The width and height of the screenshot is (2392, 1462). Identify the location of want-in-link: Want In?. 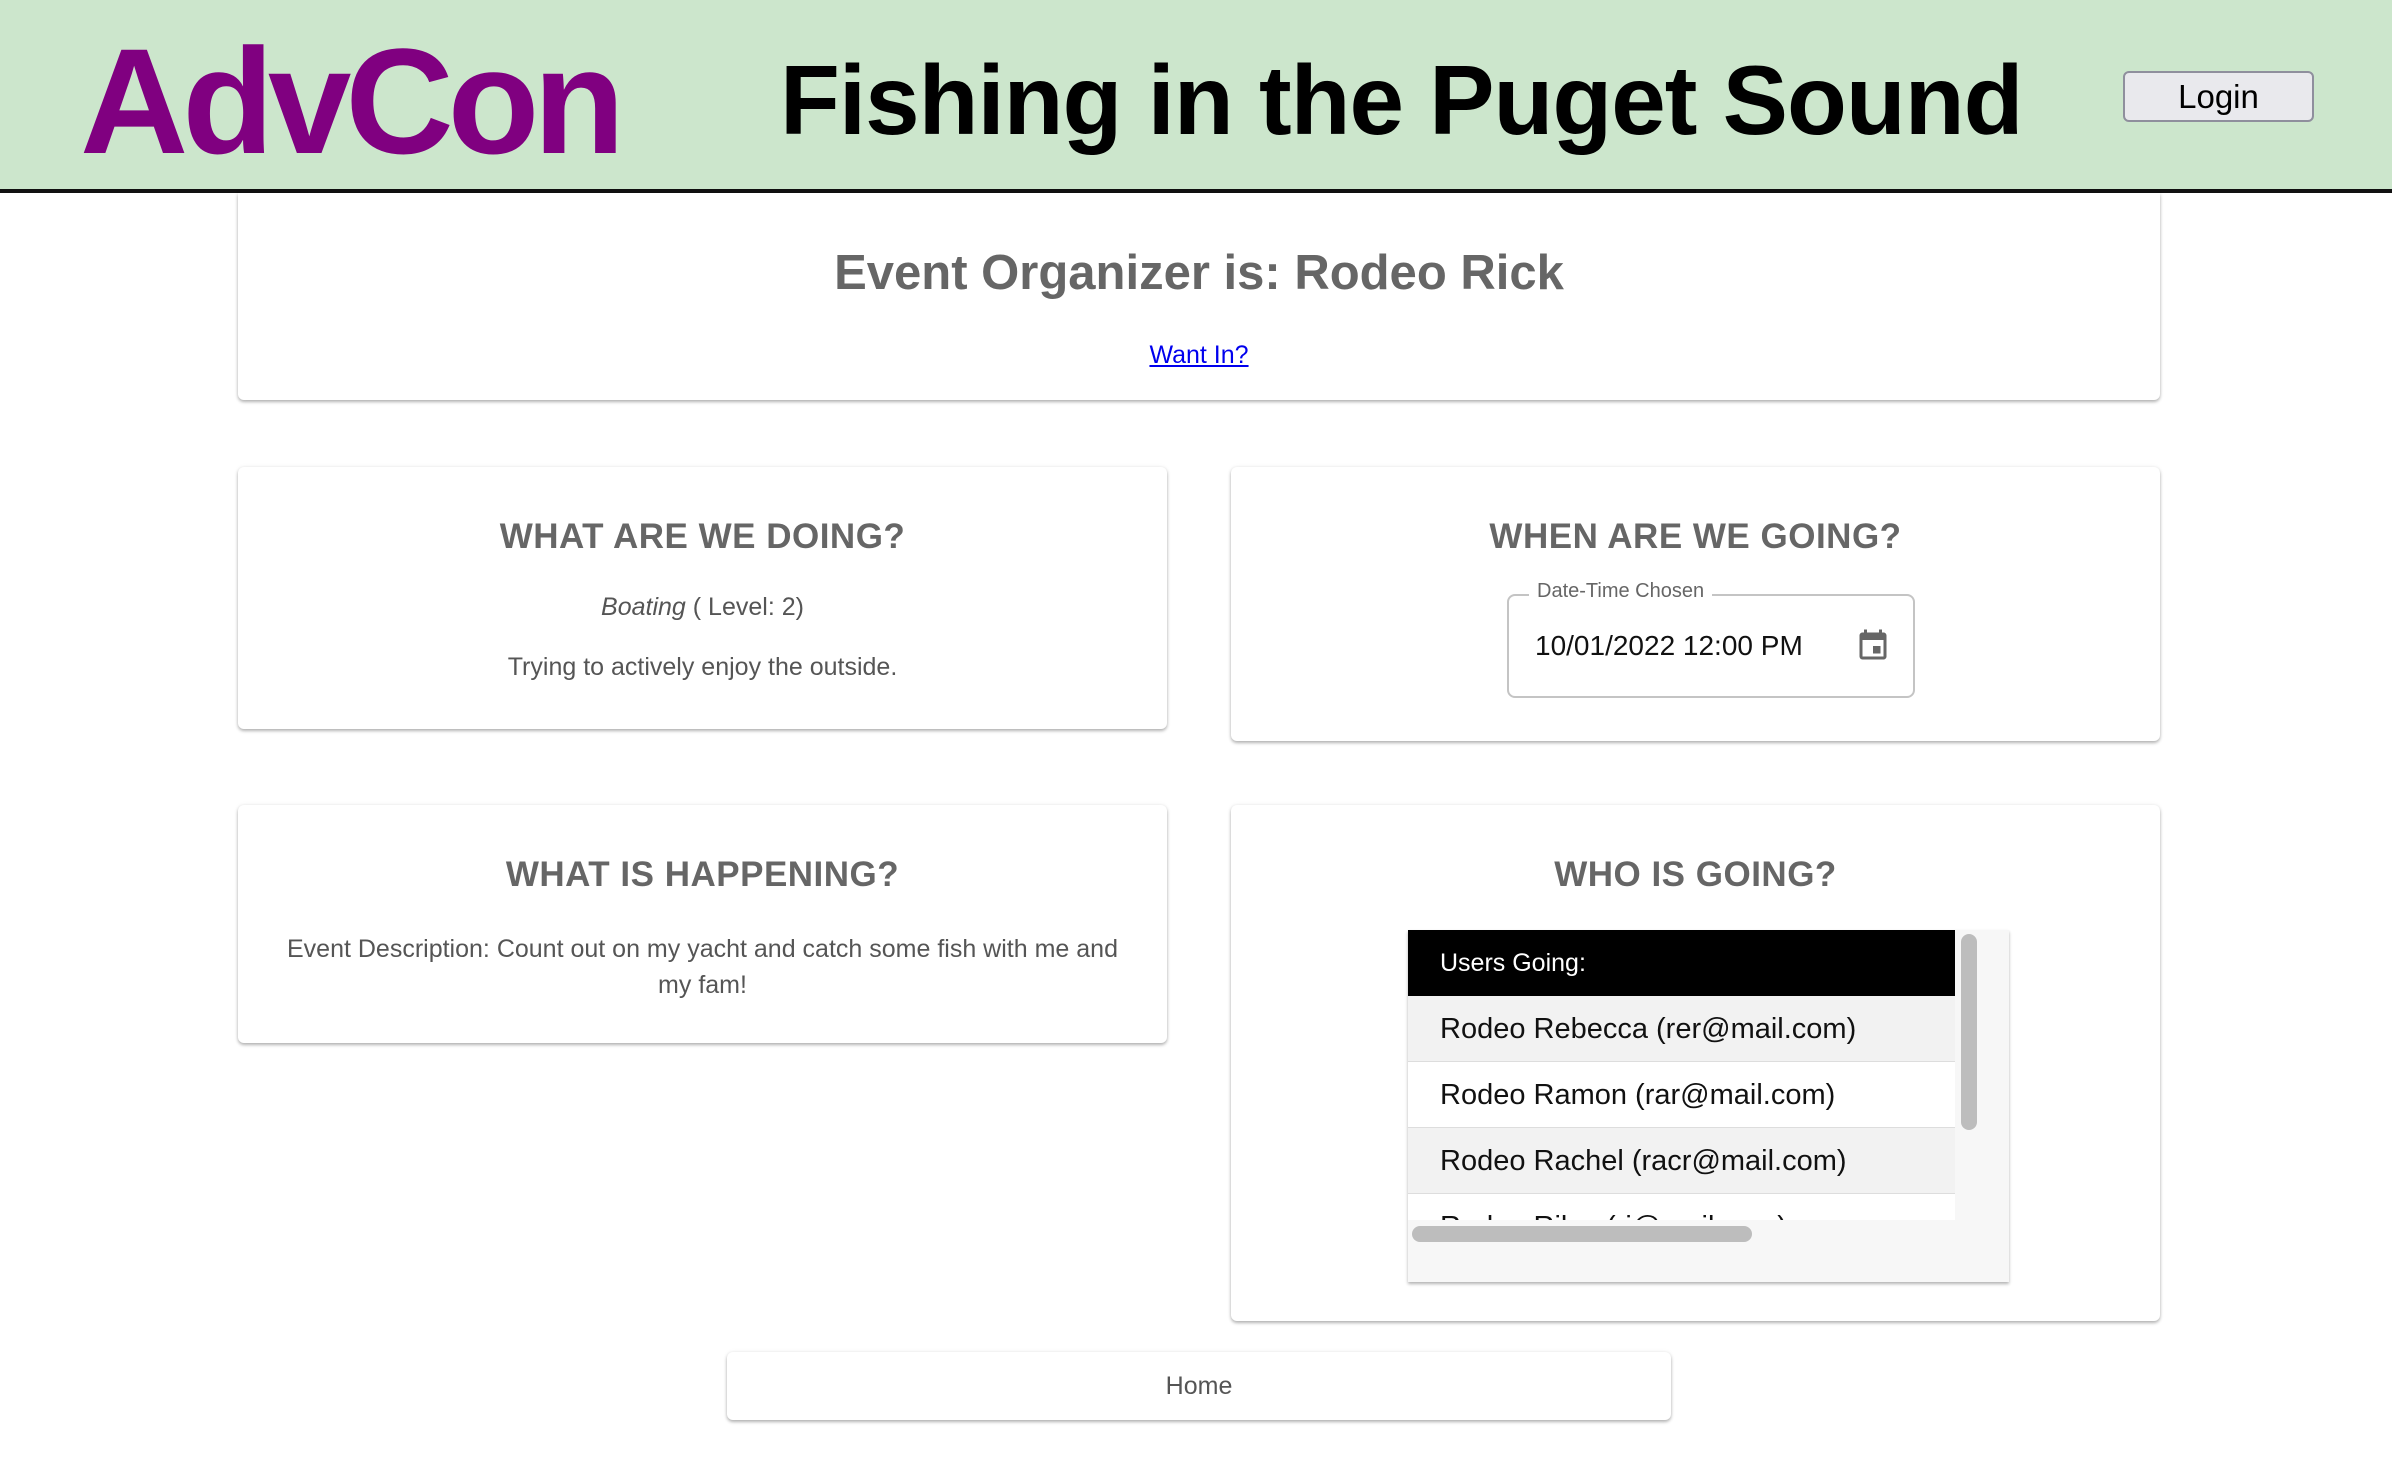
(1199, 355).